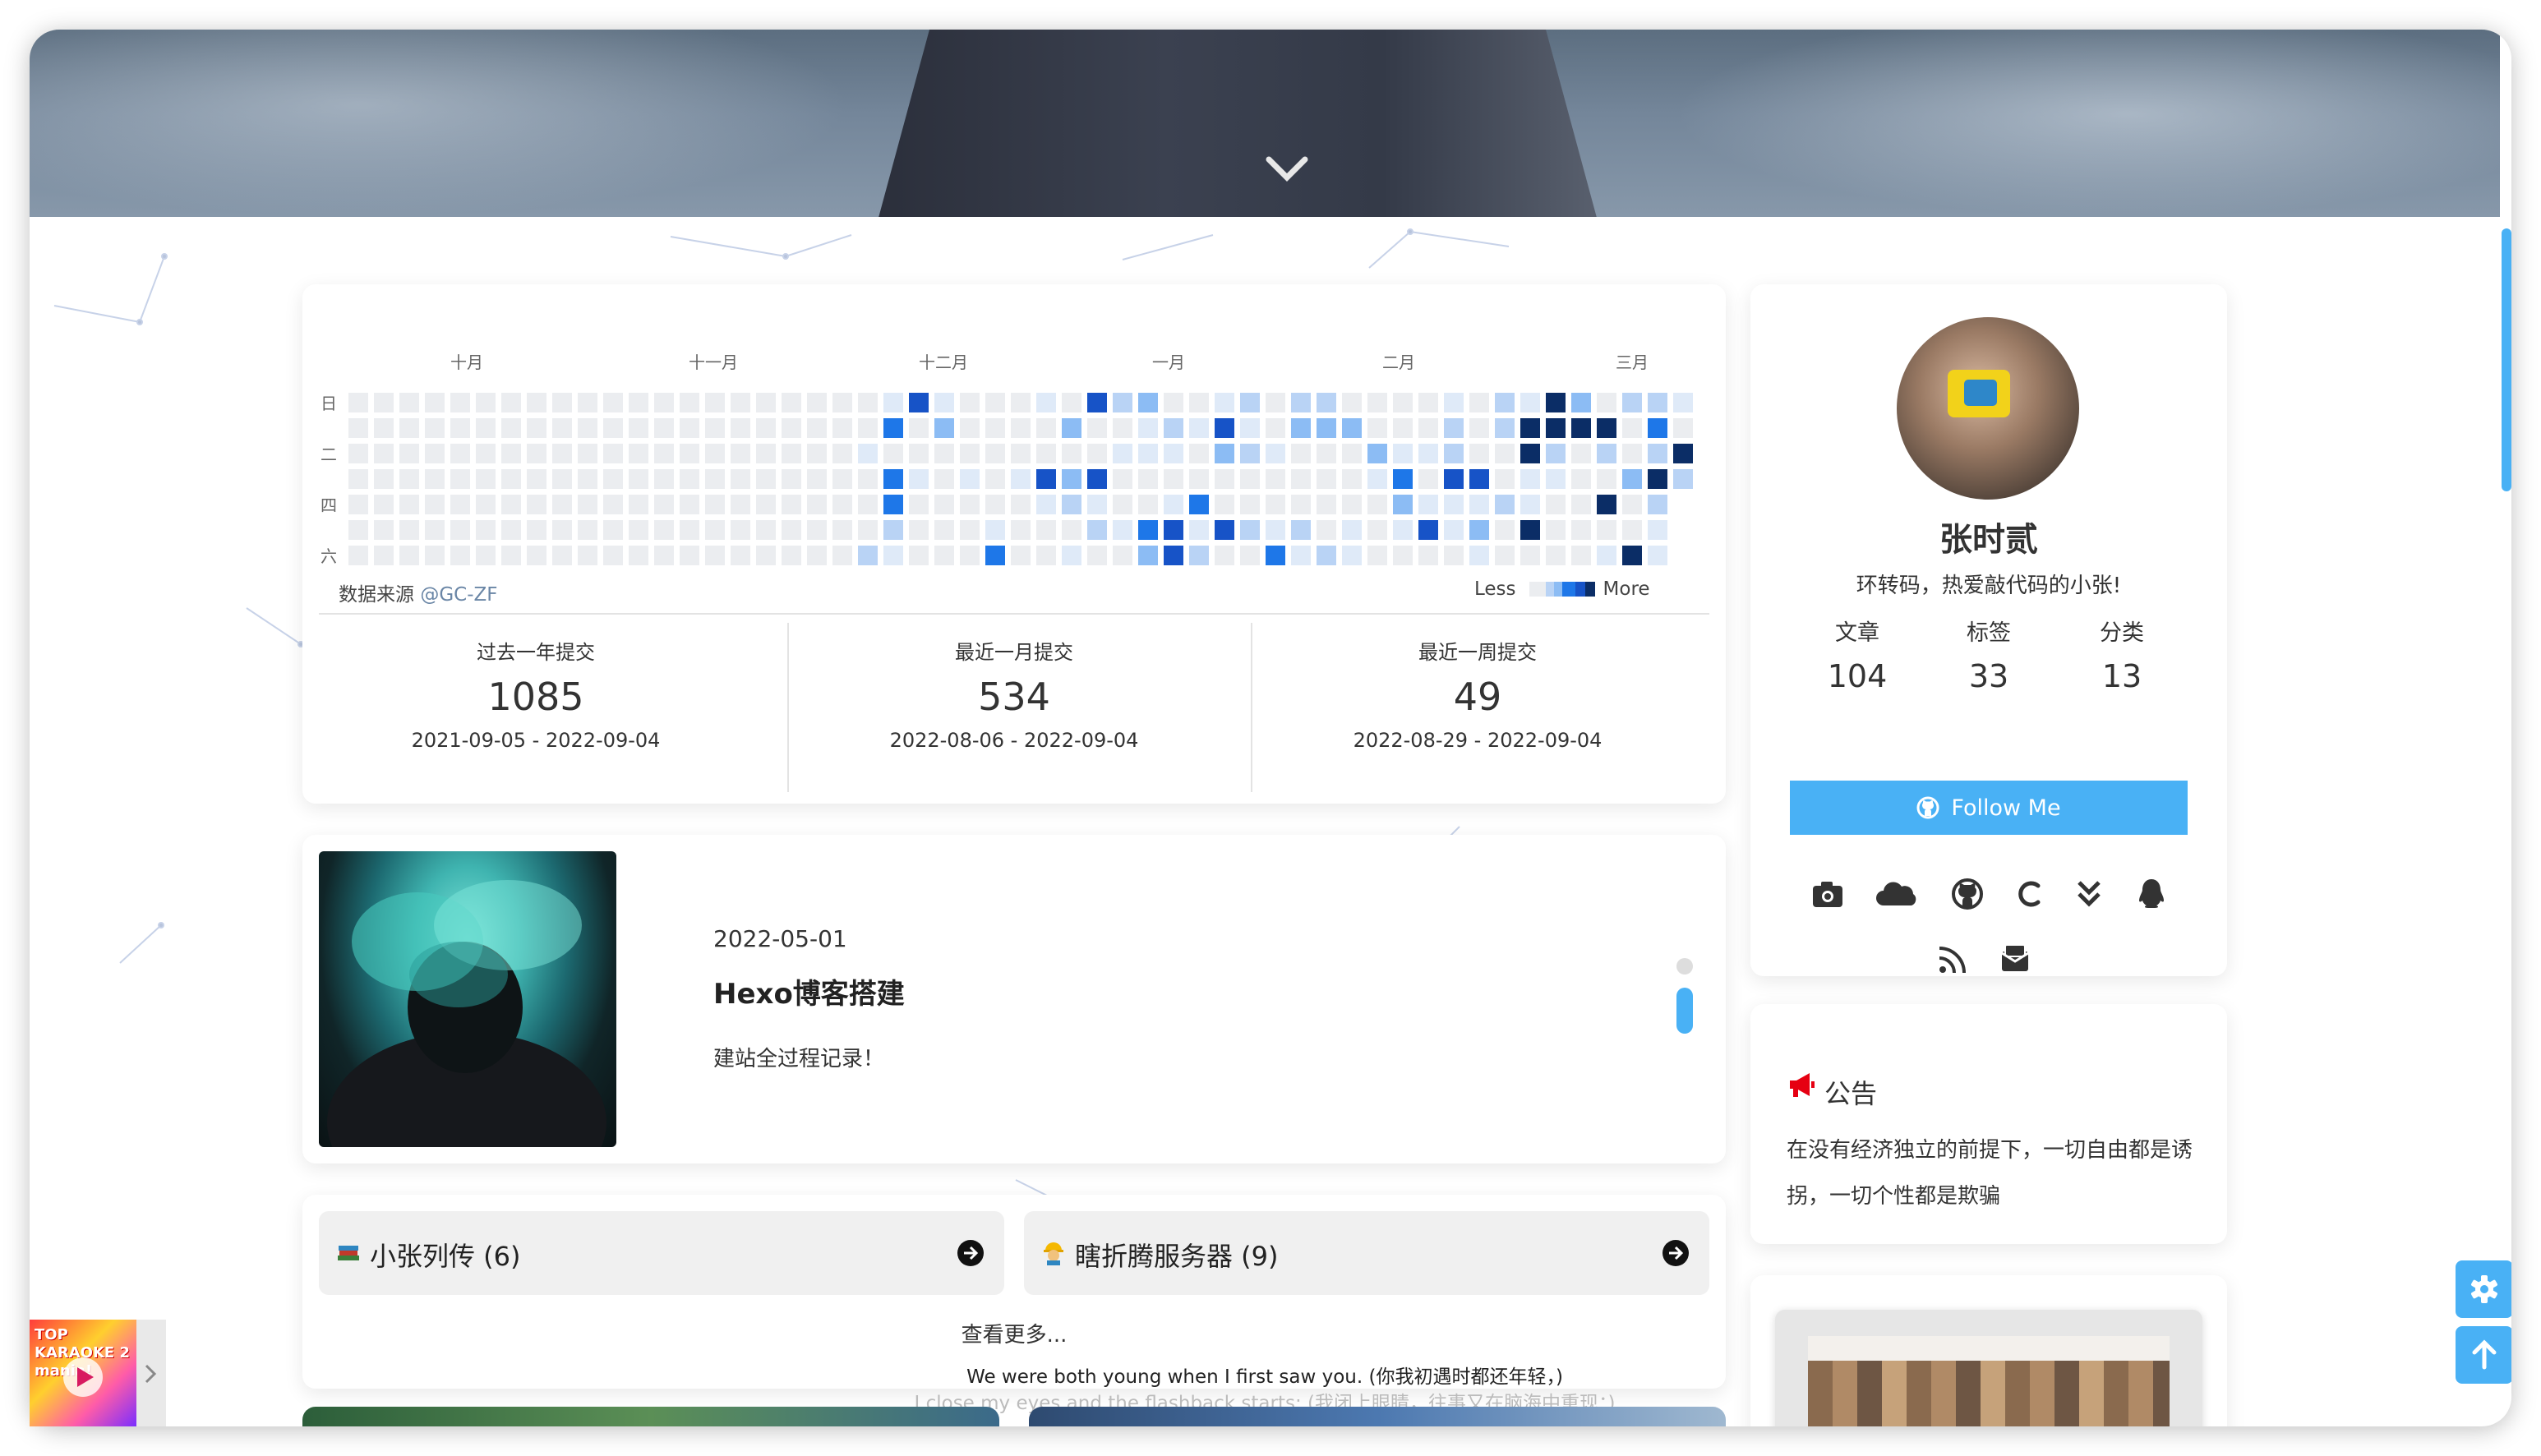  Describe the element at coordinates (83, 1373) in the screenshot. I see `play-icon` at that location.